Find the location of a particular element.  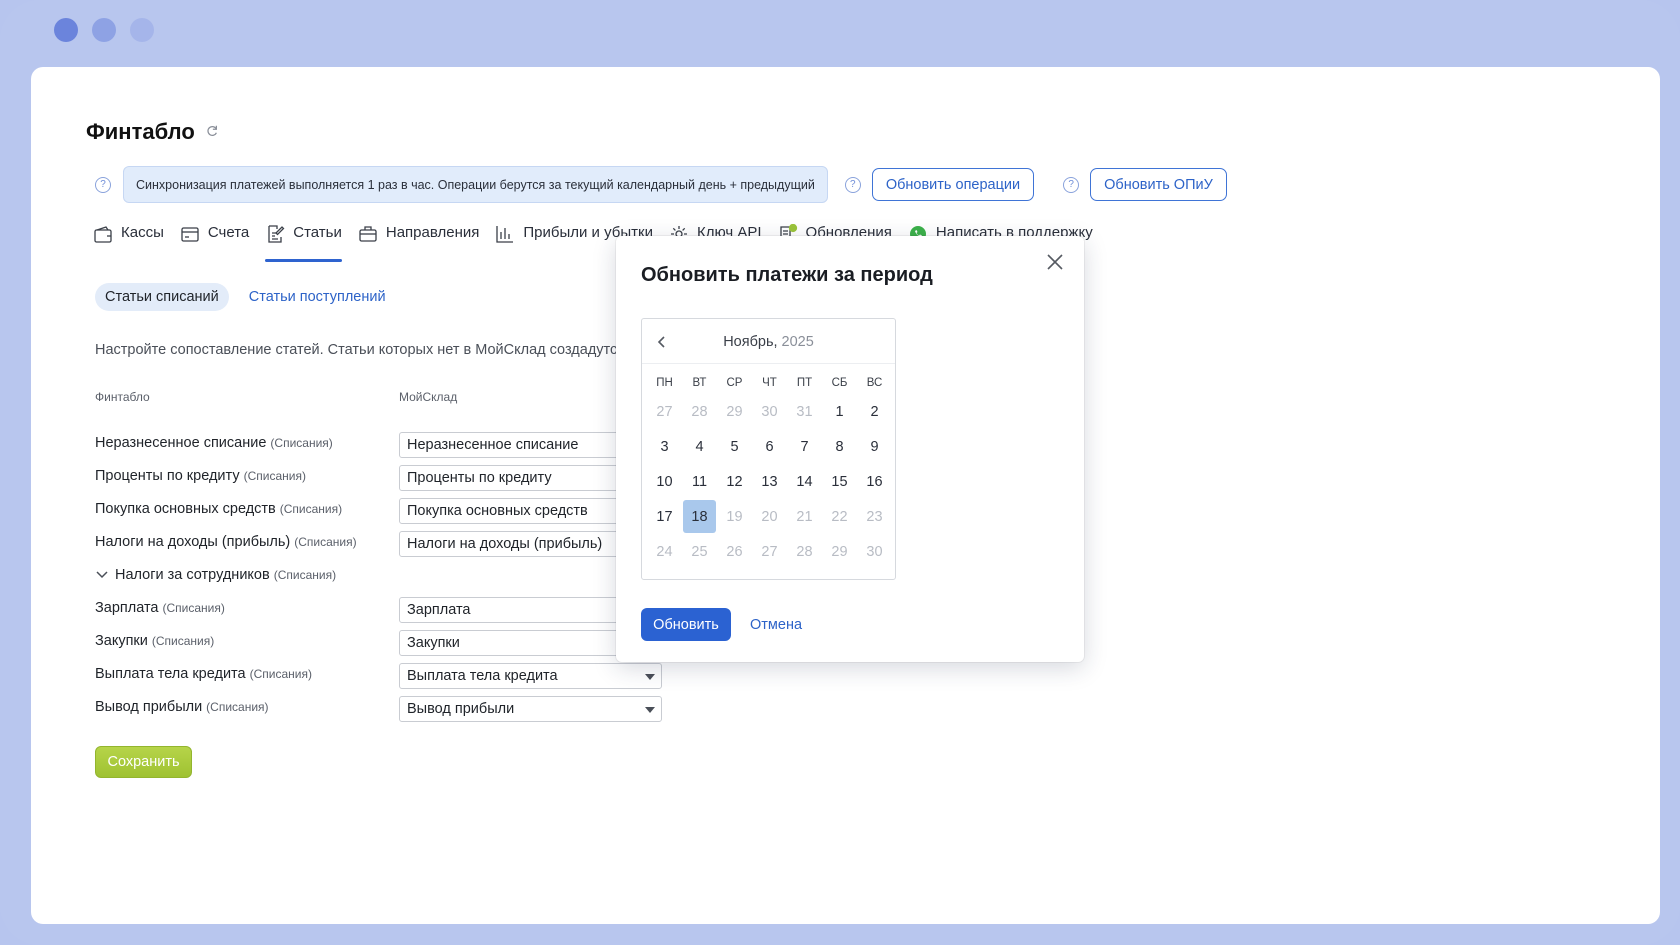

mapping-row: Выплата тела кредита (Списания) is located at coordinates (203, 674).